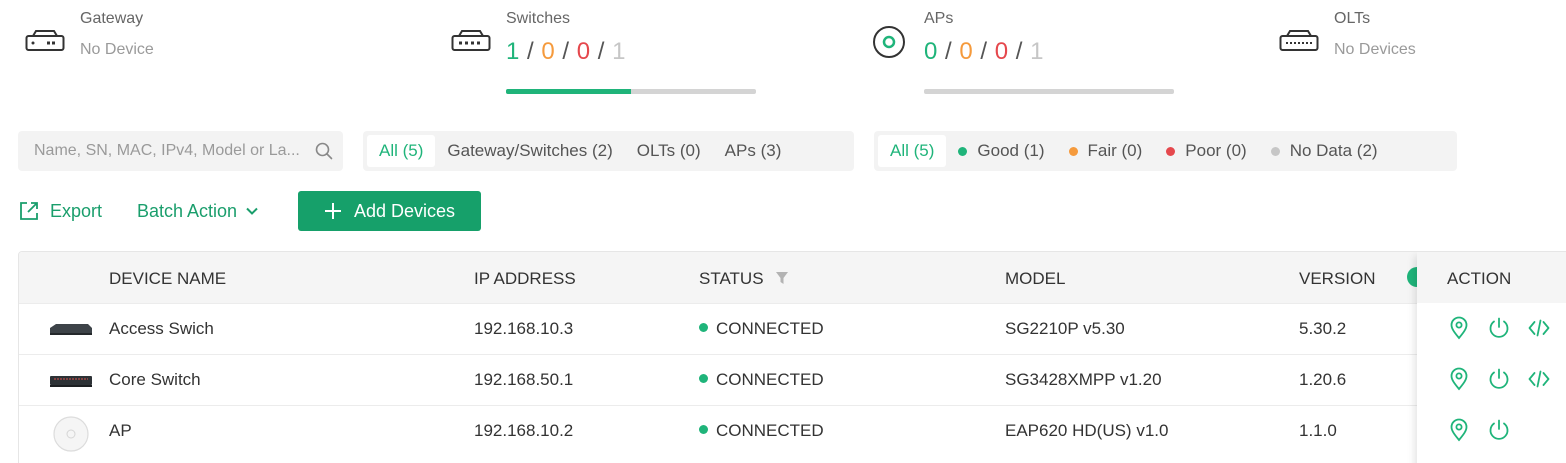 Image resolution: width=1566 pixels, height=463 pixels. What do you see at coordinates (1049, 91) in the screenshot?
I see `aps-progress-bar` at bounding box center [1049, 91].